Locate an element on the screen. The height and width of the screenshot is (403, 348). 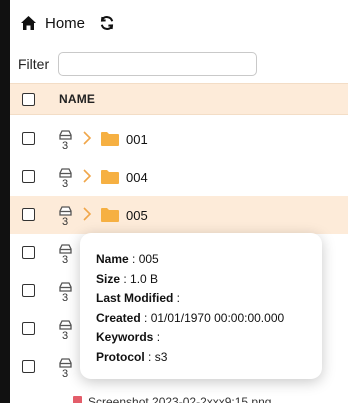
tooltip-name-line: Name : 005 is located at coordinates (201, 260).